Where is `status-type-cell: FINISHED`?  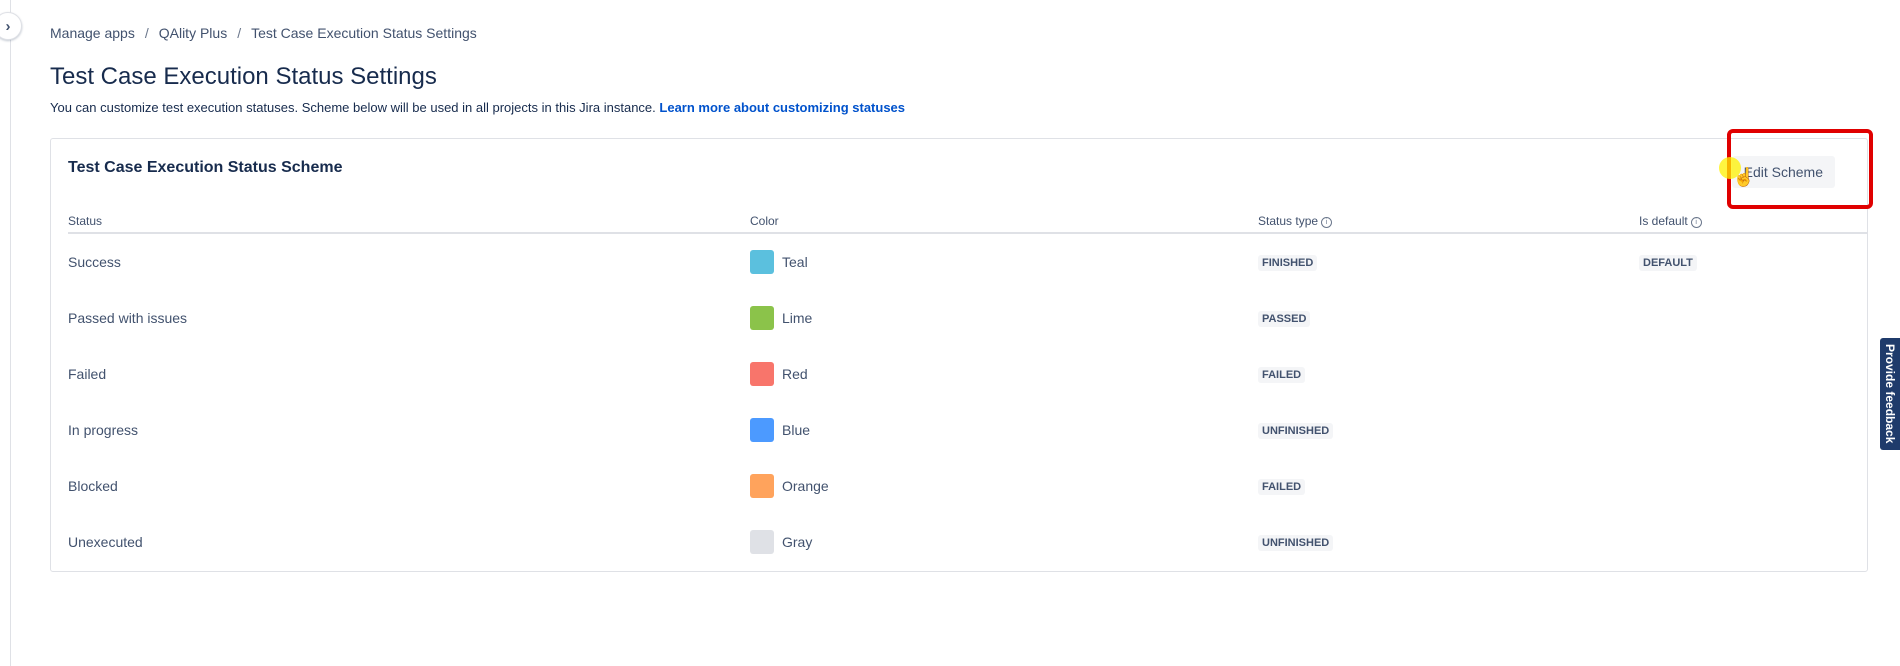
status-type-cell: FINISHED is located at coordinates (1448, 261).